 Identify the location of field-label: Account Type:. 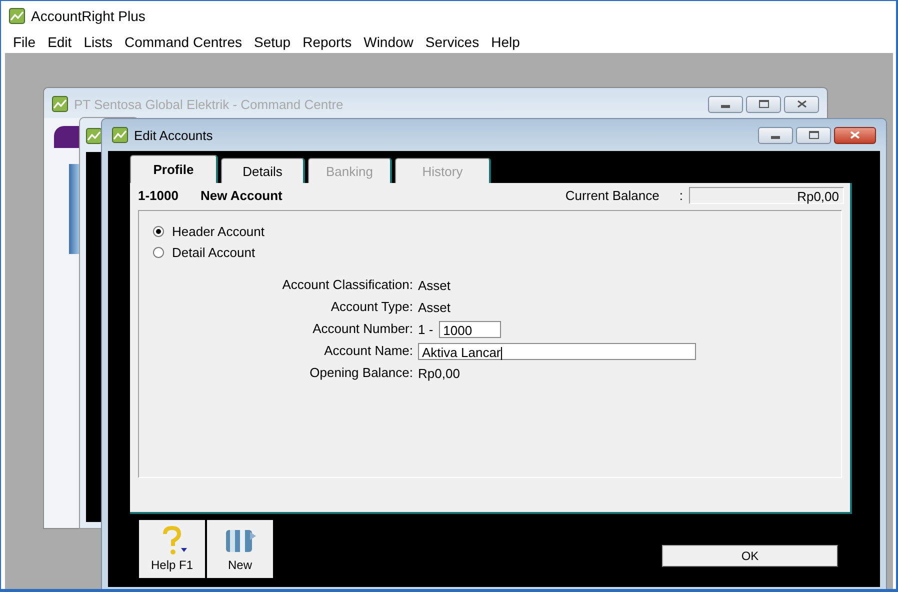
(371, 307).